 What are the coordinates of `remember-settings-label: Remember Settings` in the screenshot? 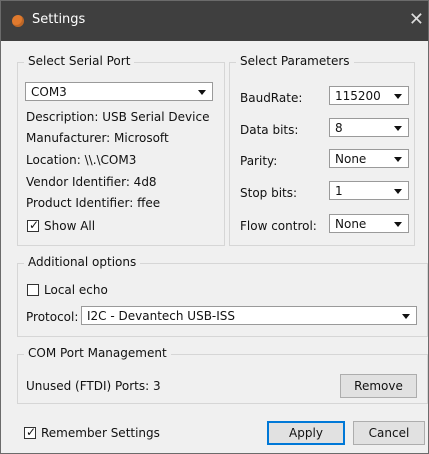 It's located at (100, 433).